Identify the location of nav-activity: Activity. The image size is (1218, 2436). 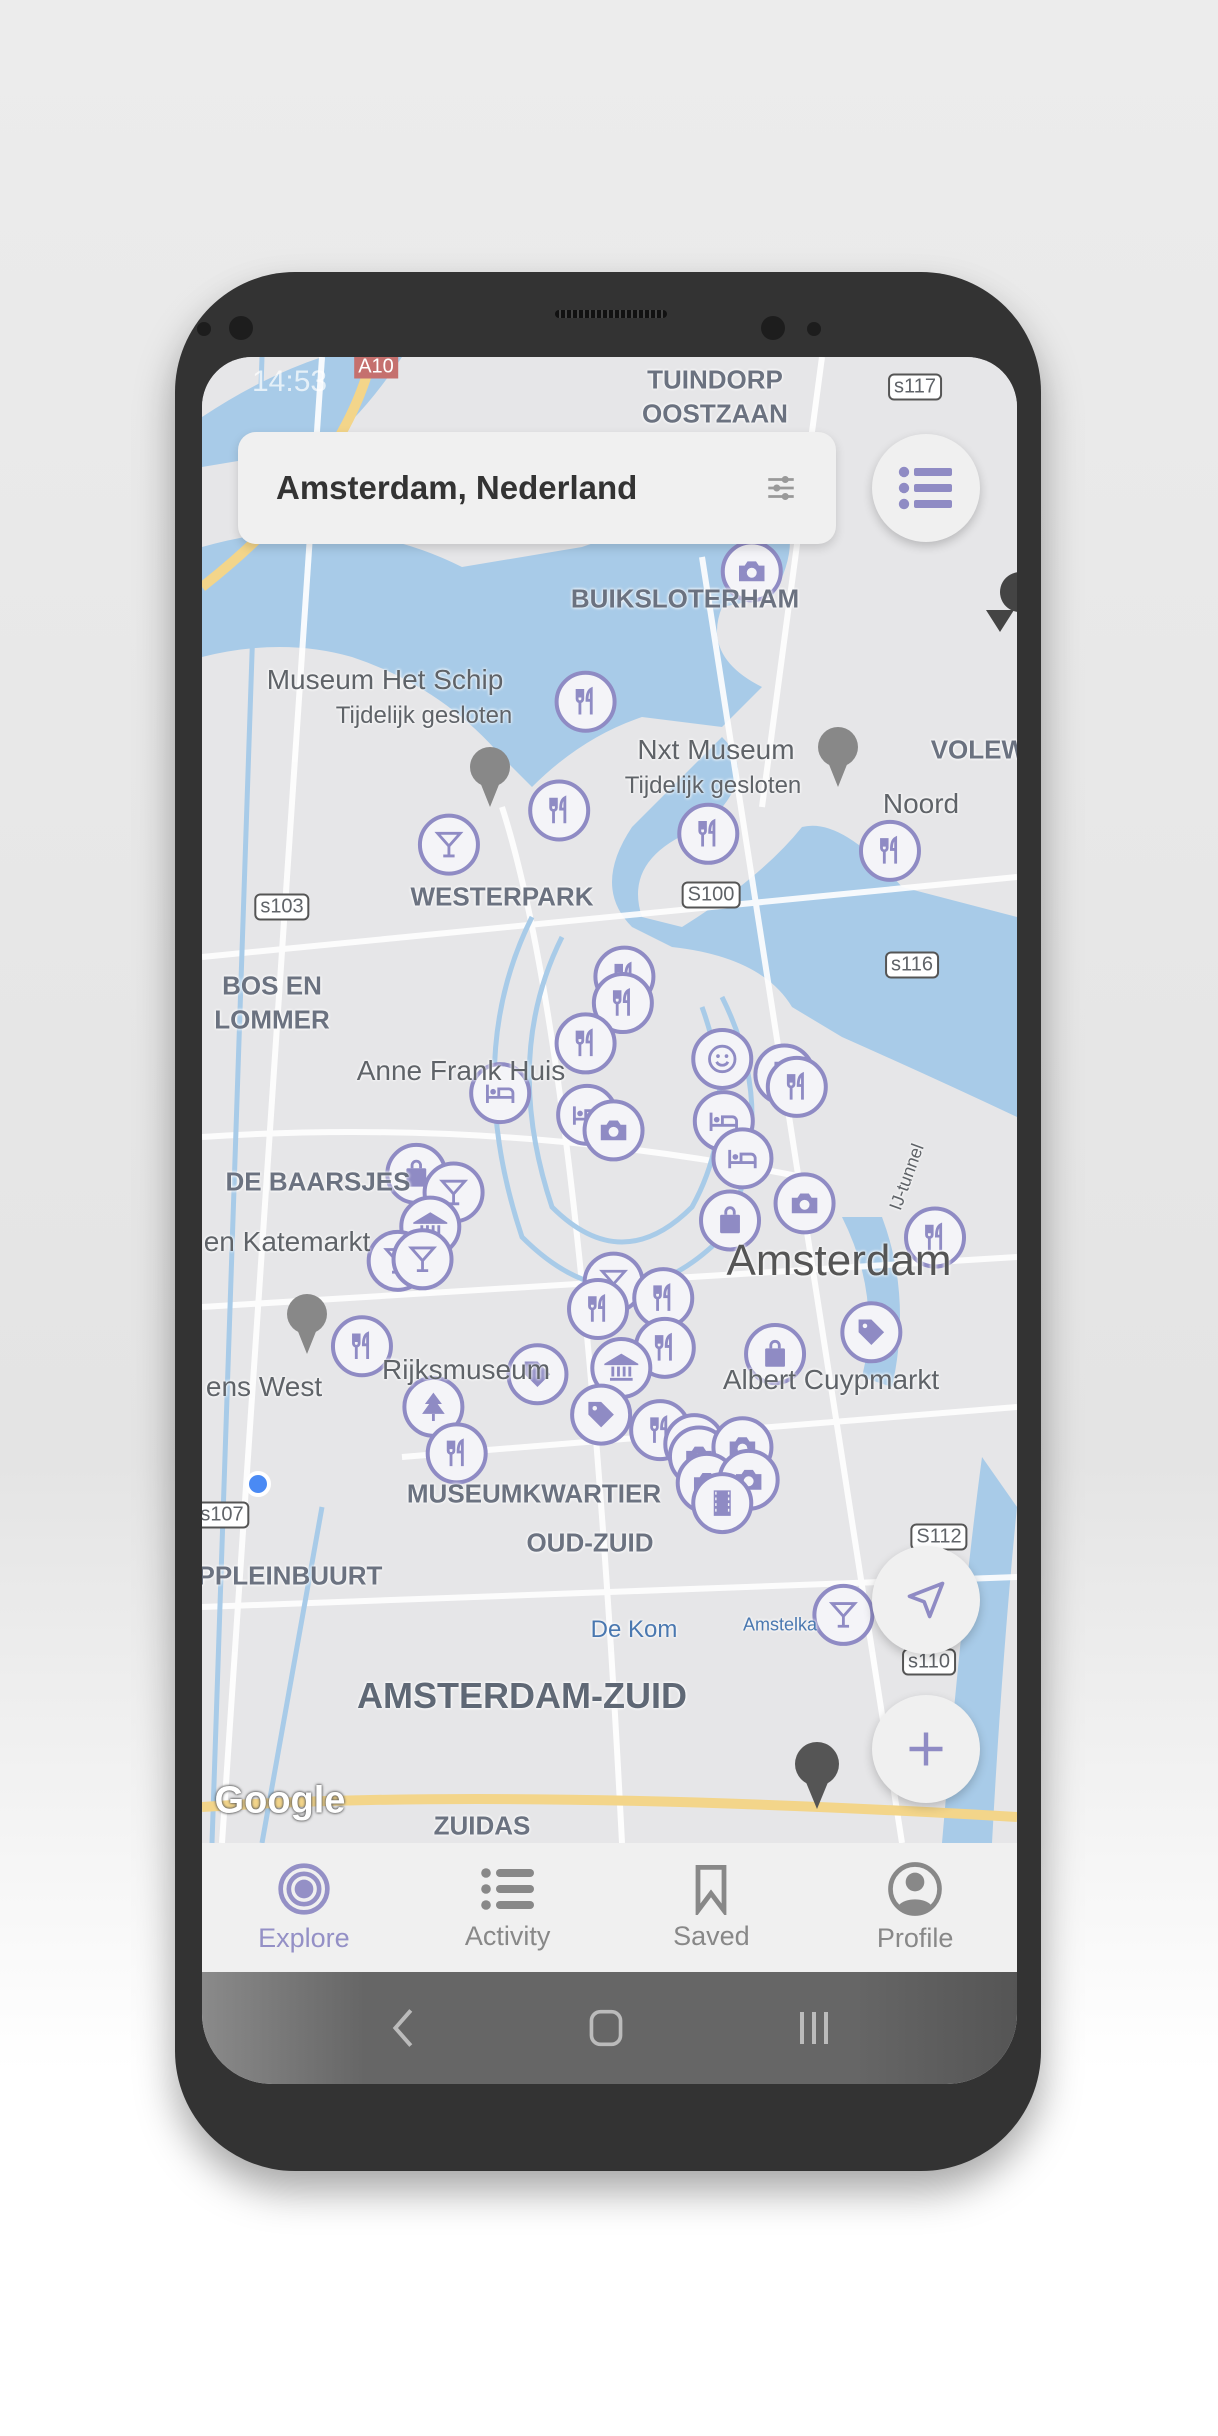
(508, 1907).